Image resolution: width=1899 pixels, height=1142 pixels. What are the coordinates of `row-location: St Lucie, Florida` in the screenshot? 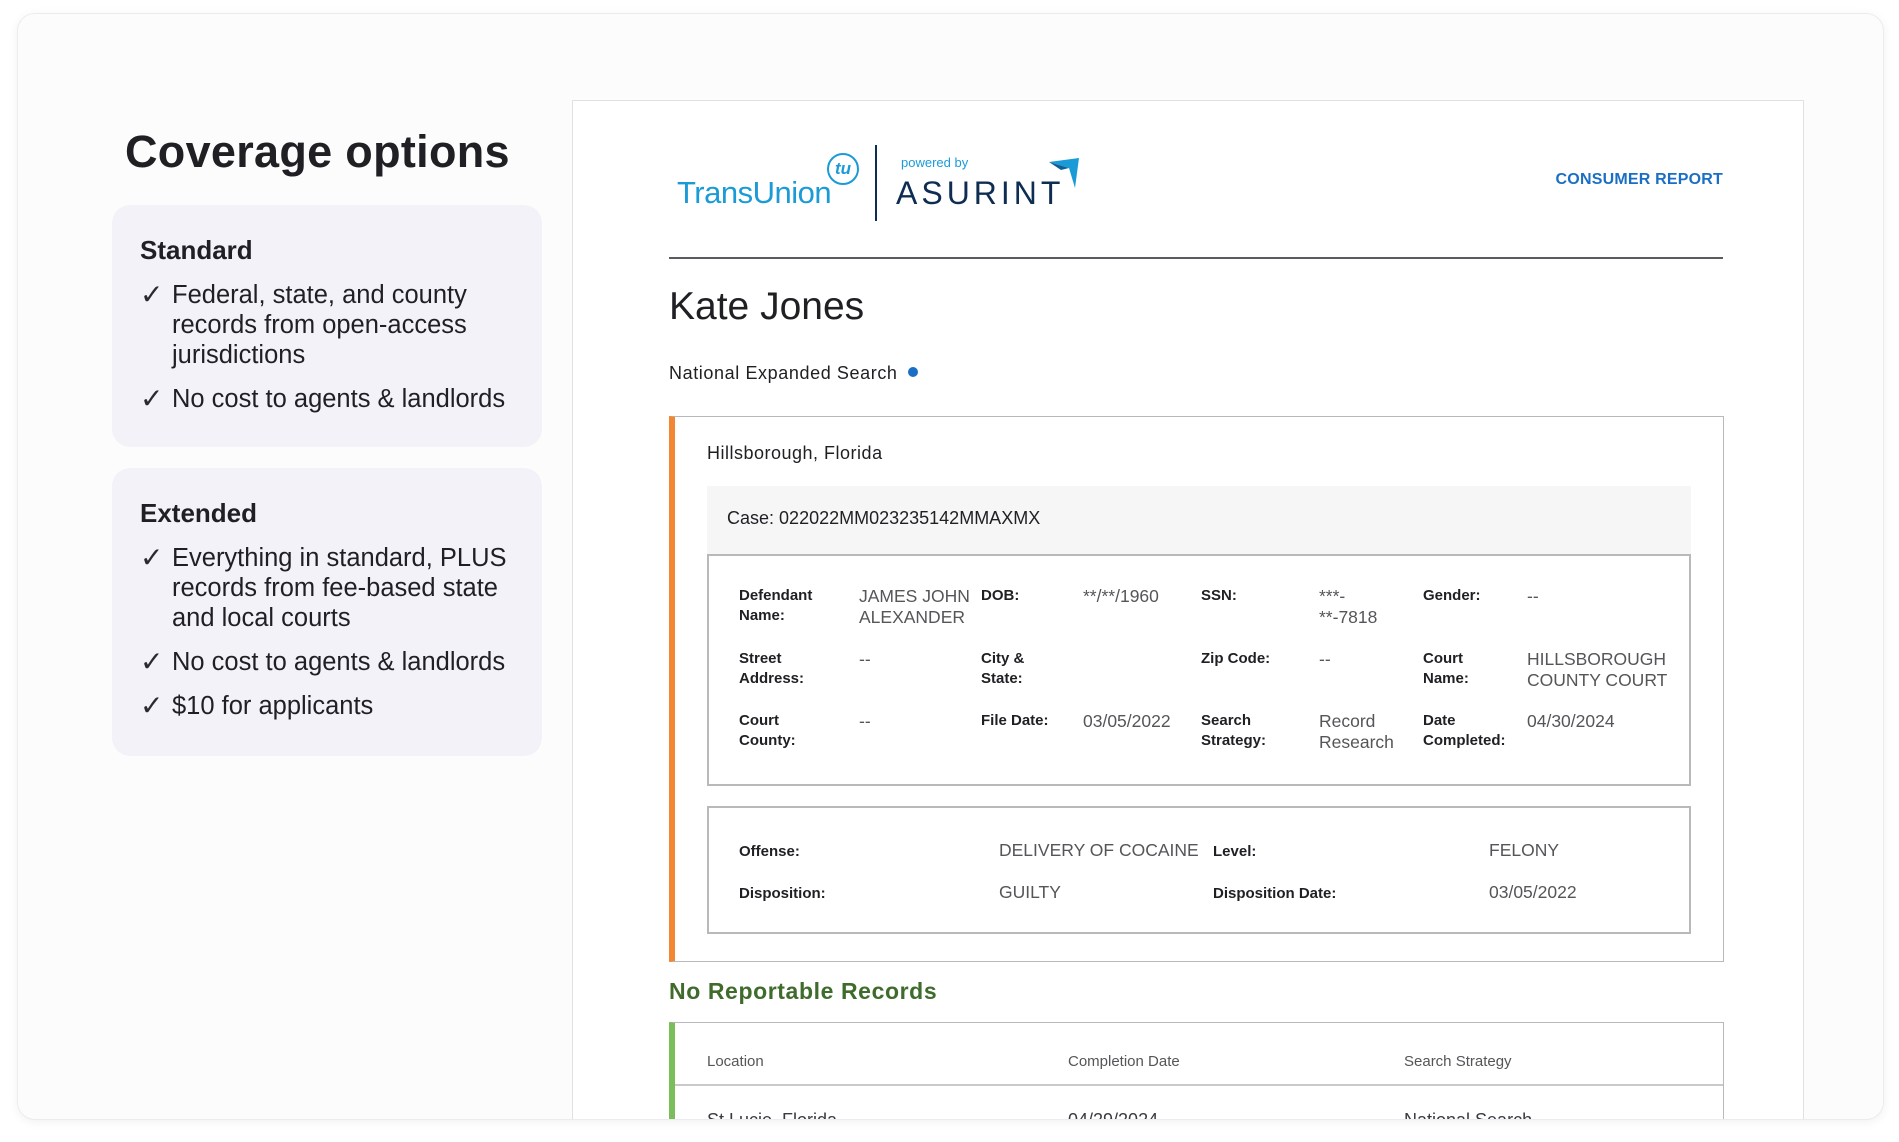 It's located at (772, 1115).